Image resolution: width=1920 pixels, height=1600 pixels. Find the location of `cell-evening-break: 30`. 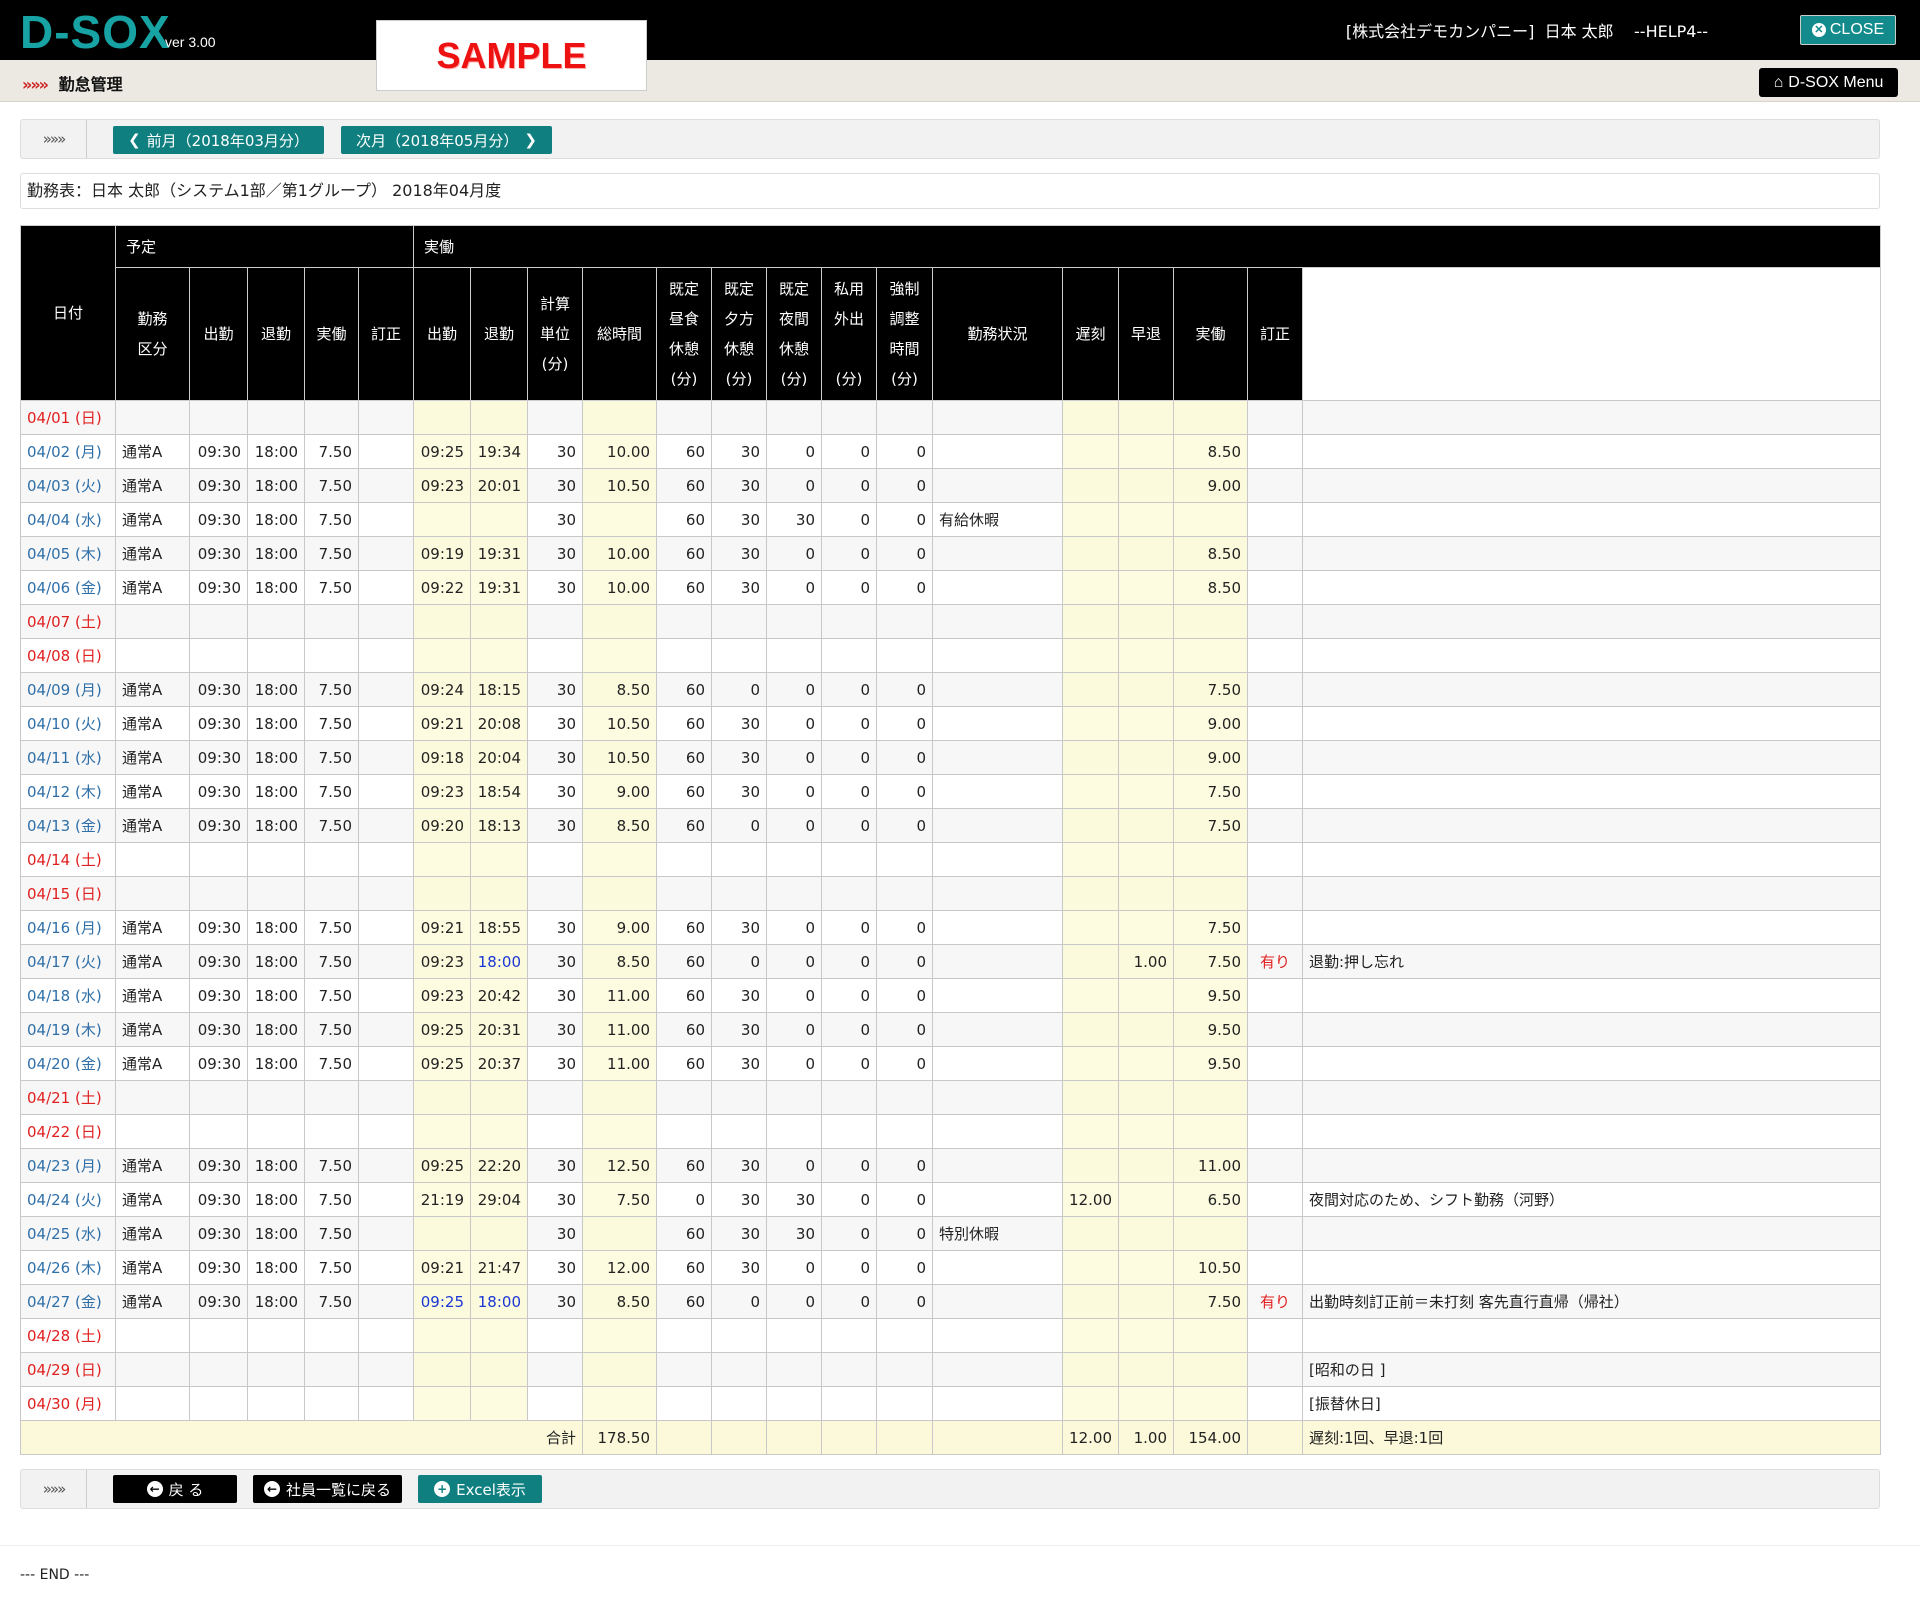

cell-evening-break: 30 is located at coordinates (739, 485).